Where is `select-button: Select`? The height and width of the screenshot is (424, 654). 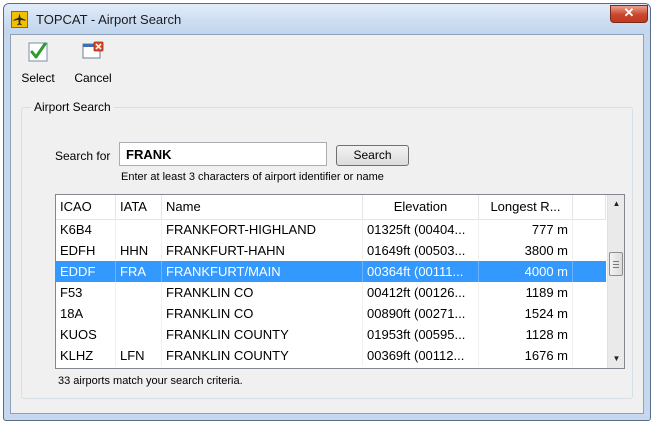
select-button: Select is located at coordinates (38, 63).